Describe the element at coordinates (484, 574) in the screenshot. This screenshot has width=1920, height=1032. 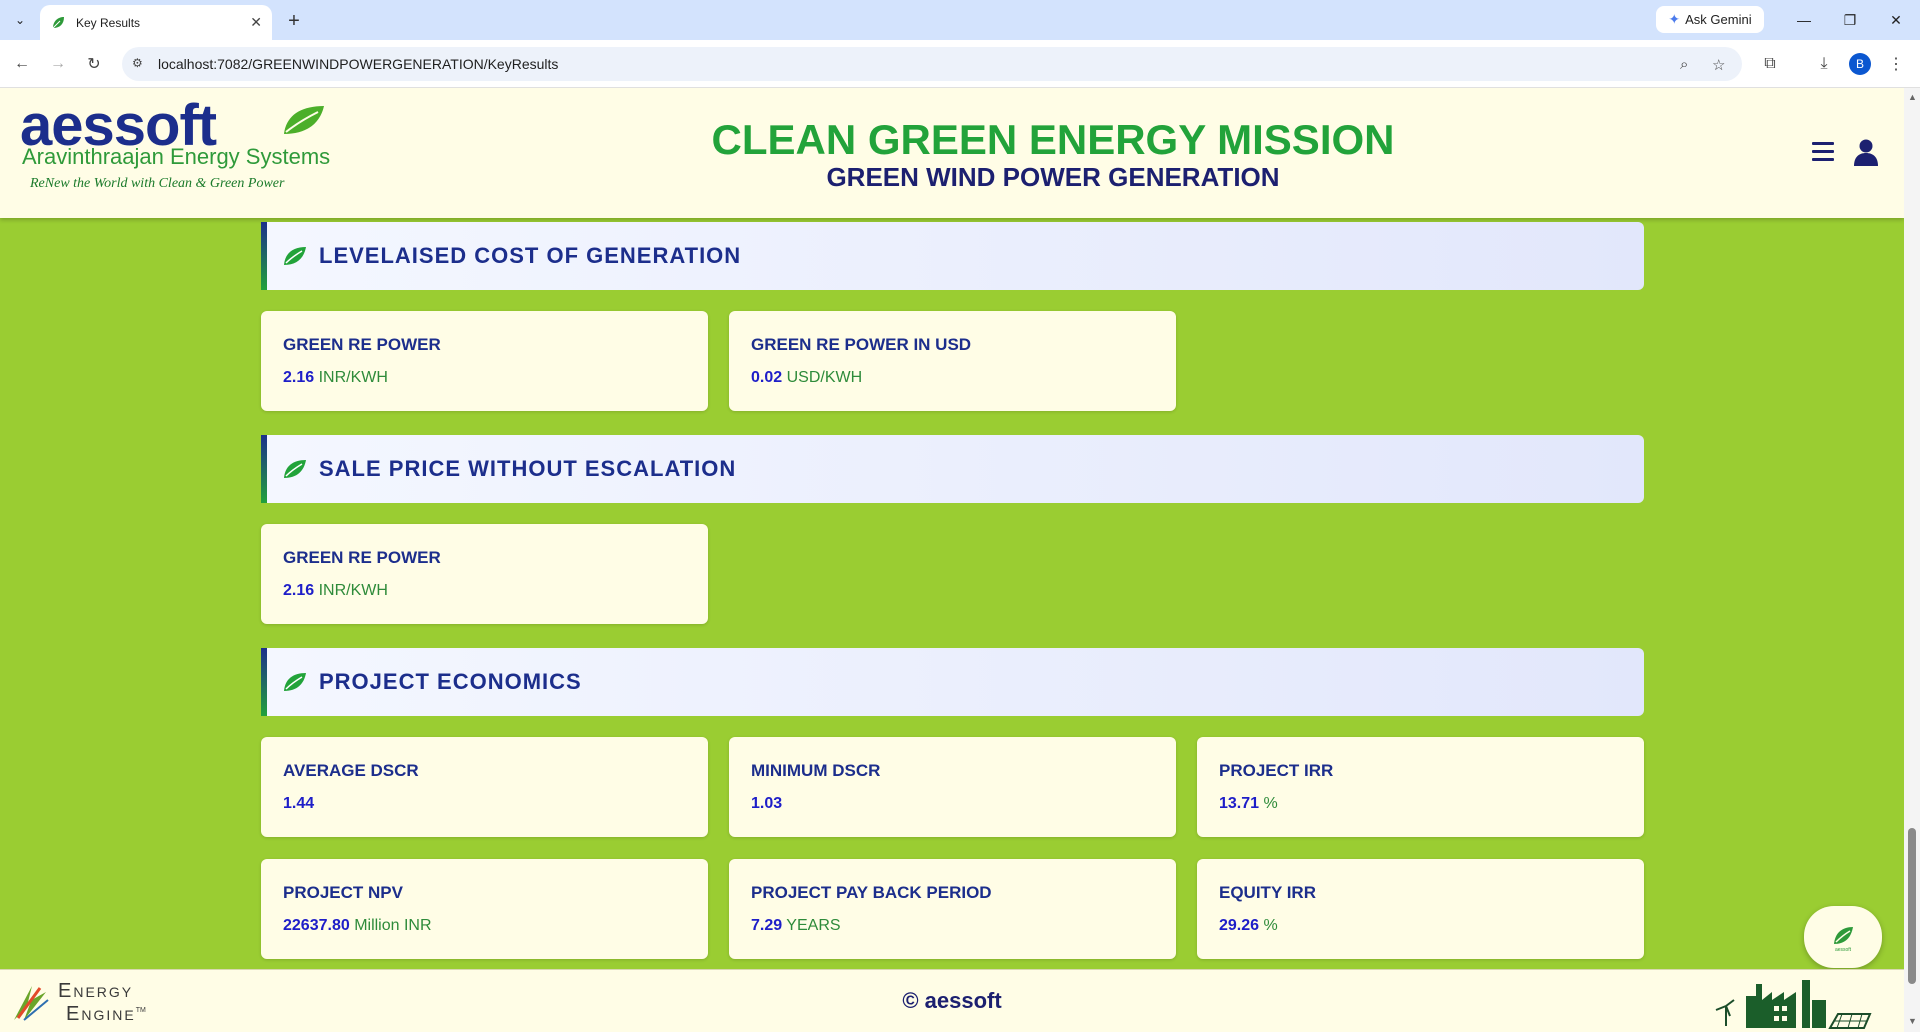
I see `result-card-sale-green-re-power: GREEN RE POWER 2.16 INR/KWH` at that location.